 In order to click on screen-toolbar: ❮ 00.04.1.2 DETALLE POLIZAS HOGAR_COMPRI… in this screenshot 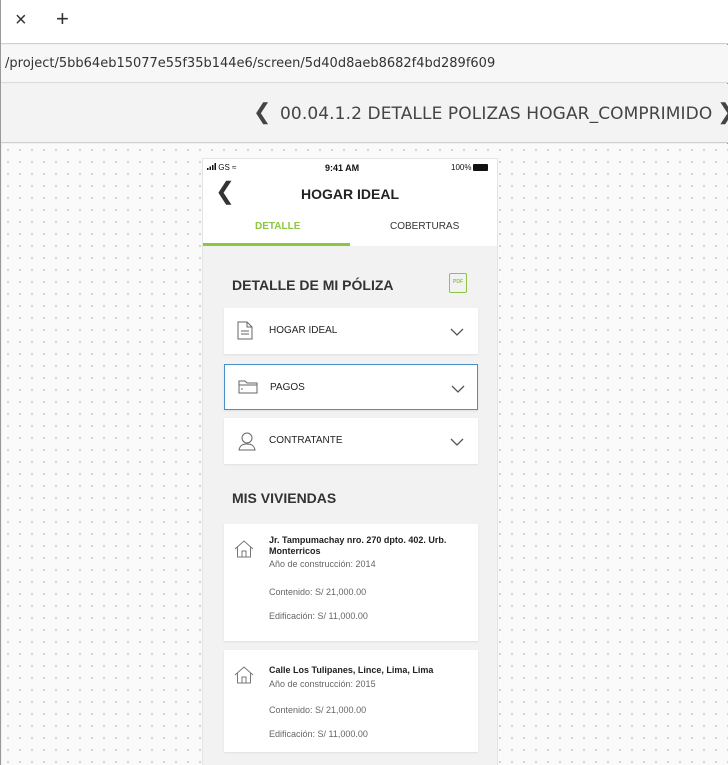, I will do `click(364, 113)`.